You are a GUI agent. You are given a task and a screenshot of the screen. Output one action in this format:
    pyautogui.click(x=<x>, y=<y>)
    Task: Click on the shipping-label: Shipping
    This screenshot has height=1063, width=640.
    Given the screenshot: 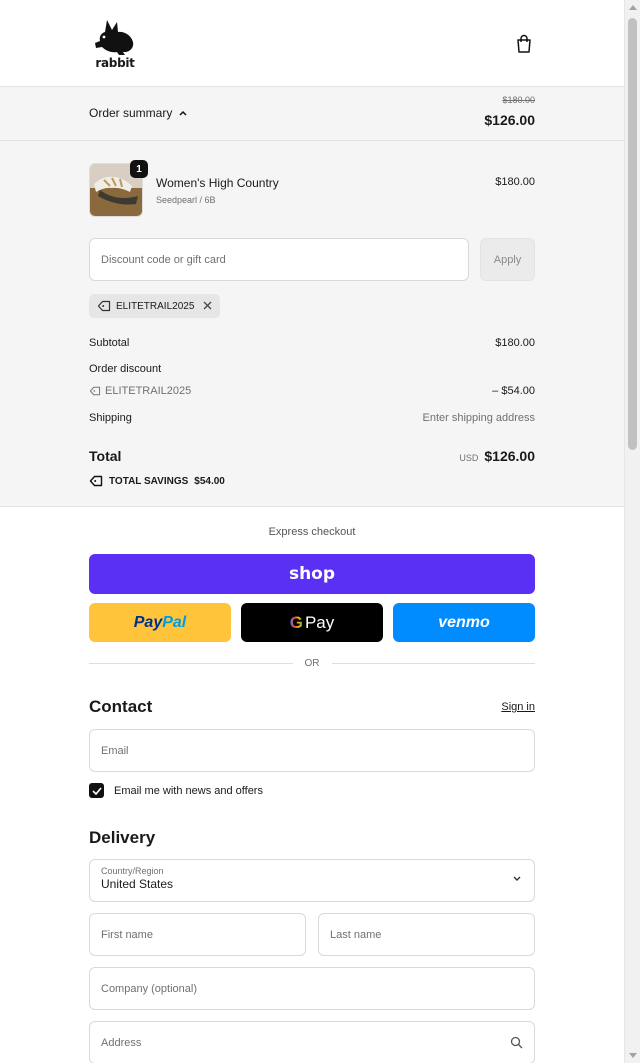 What is the action you would take?
    pyautogui.click(x=110, y=418)
    